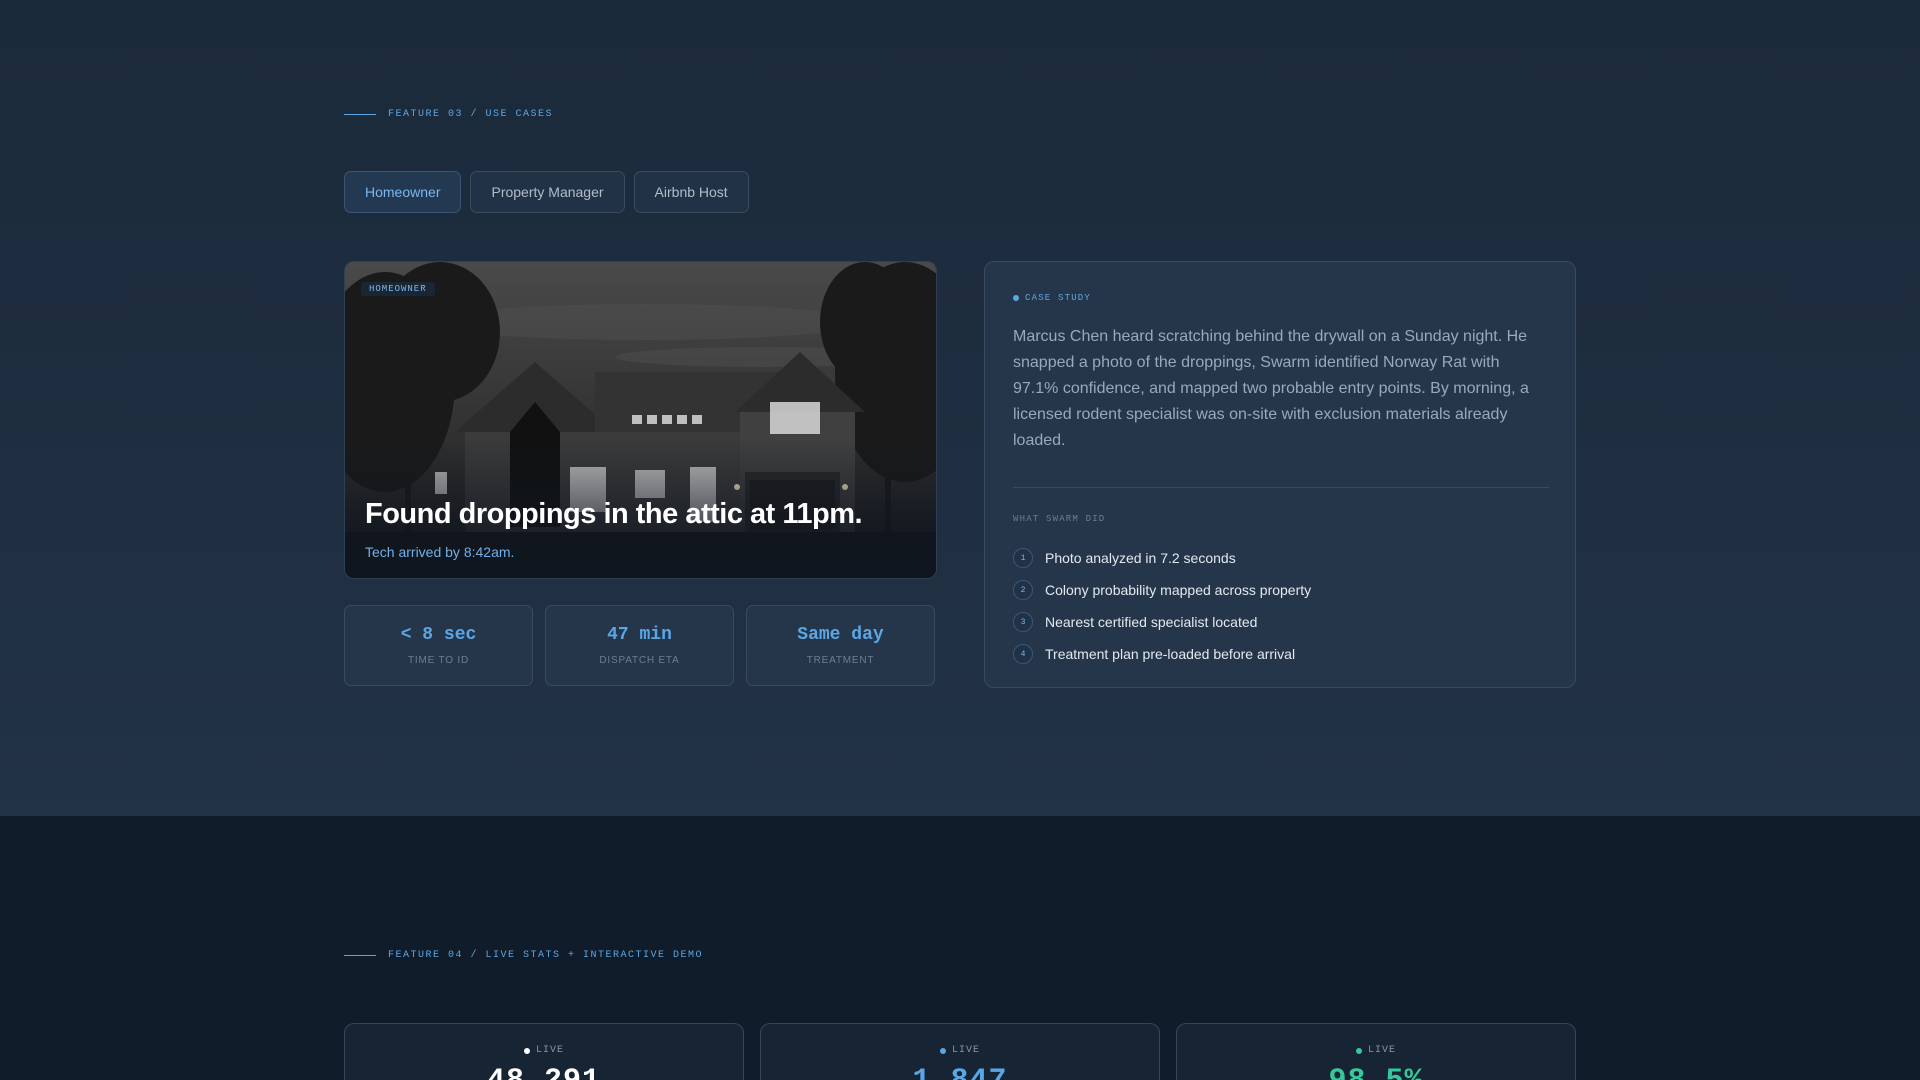  I want to click on eyebrow-text: FEATURE 03 / USE CASES, so click(471, 114).